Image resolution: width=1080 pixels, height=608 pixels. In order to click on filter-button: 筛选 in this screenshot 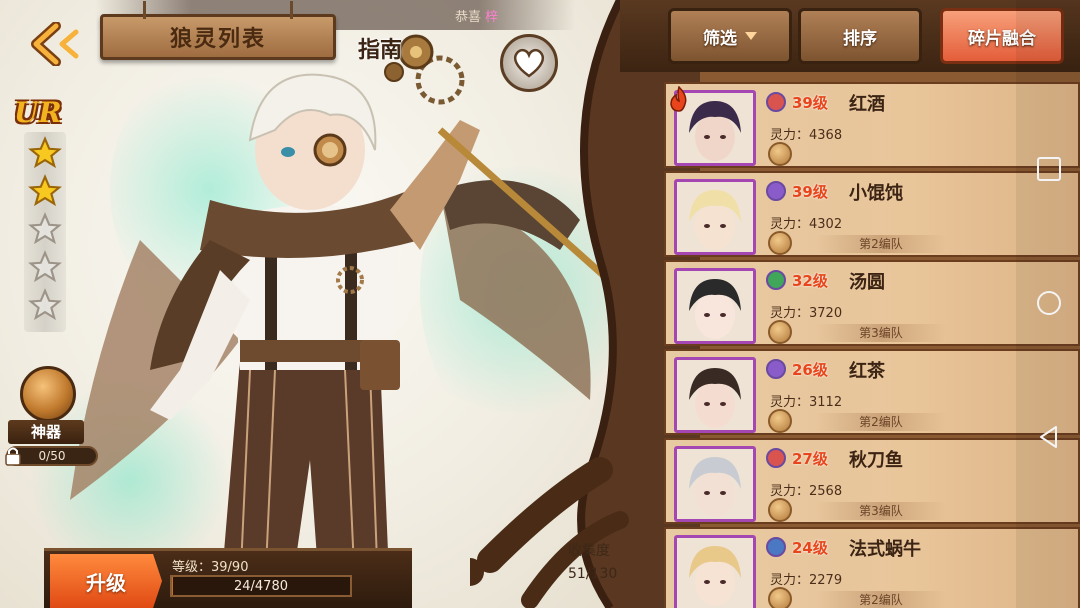, I will do `click(730, 36)`.